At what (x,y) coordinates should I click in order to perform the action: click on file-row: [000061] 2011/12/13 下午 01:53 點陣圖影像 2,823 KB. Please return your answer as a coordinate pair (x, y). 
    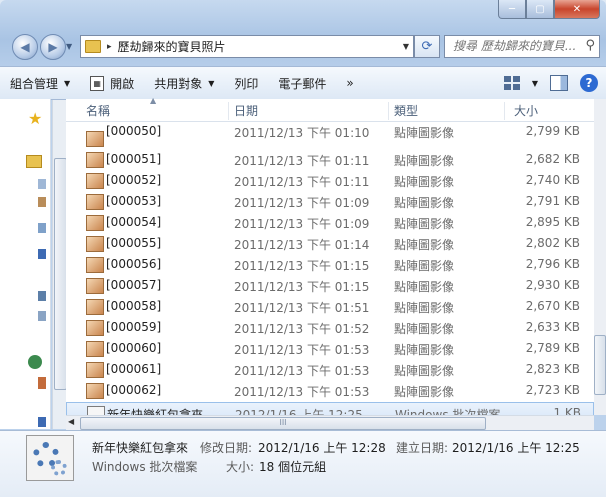
    Looking at the image, I should click on (330, 369).